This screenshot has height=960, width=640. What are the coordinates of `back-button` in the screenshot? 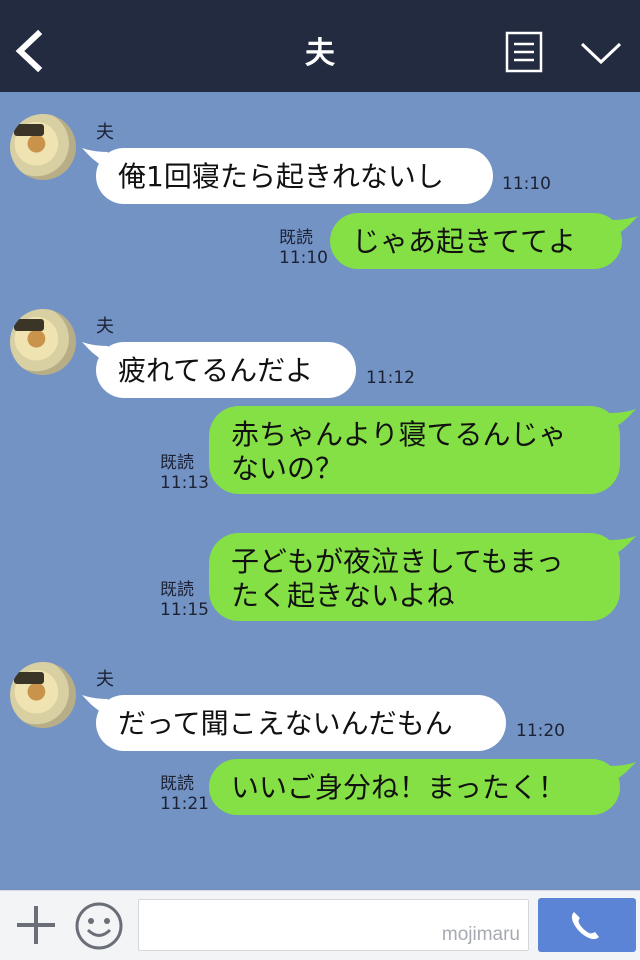 It's located at (30, 50).